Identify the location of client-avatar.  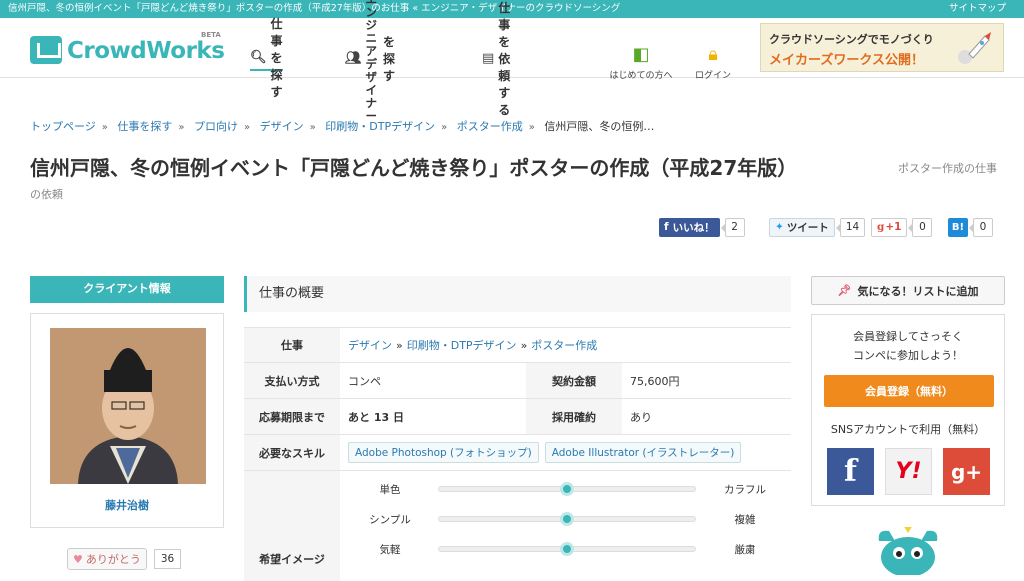
(128, 406).